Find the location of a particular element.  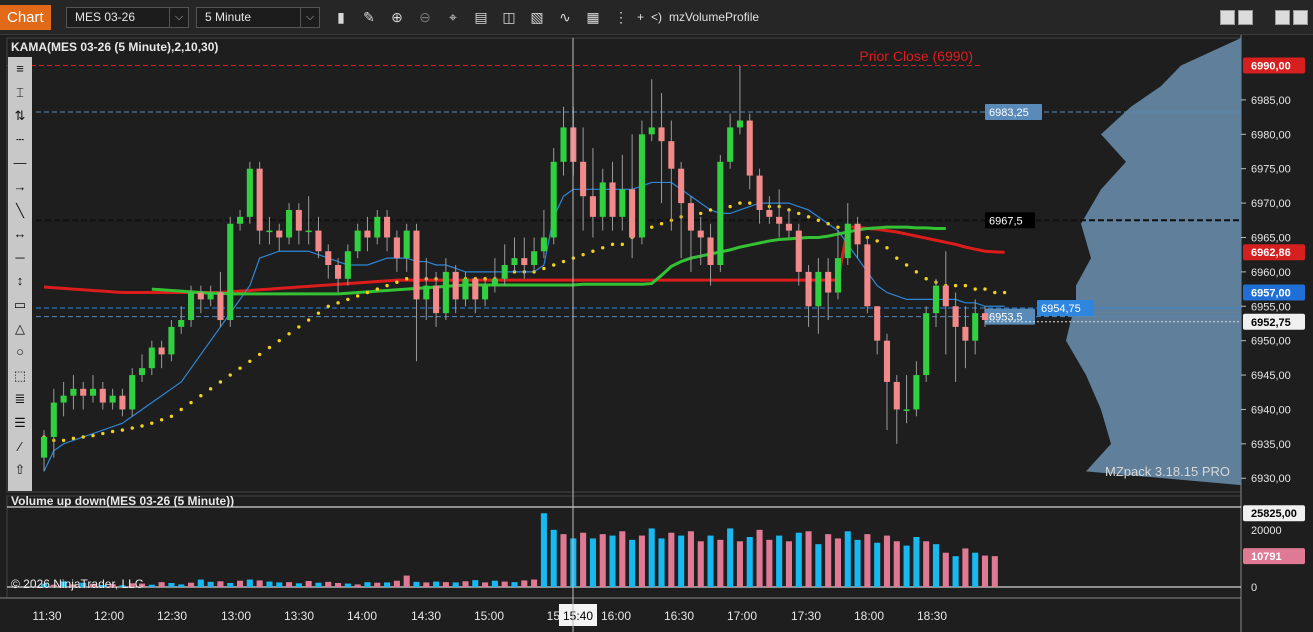

region-icon: ⬚ is located at coordinates (20, 376).